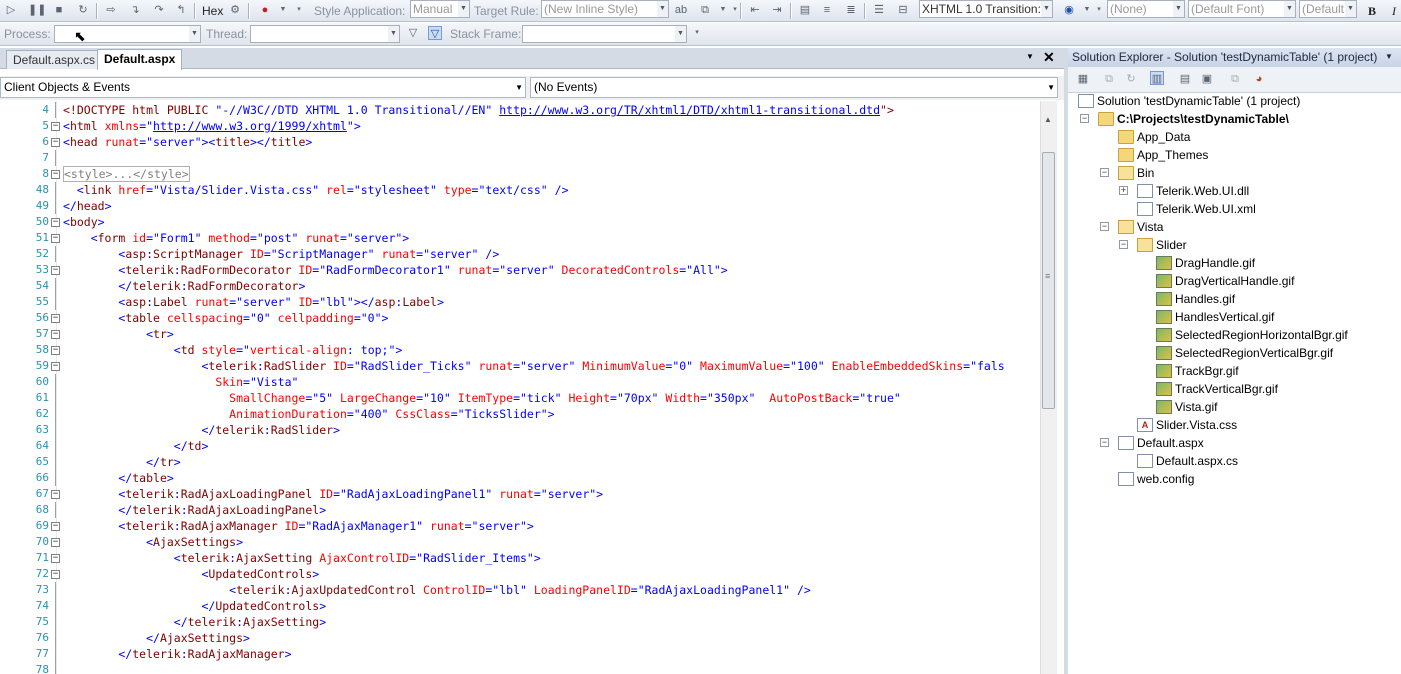  Describe the element at coordinates (520, 142) in the screenshot. I see `code-line: 6− <head runat="server"><title></title>` at that location.